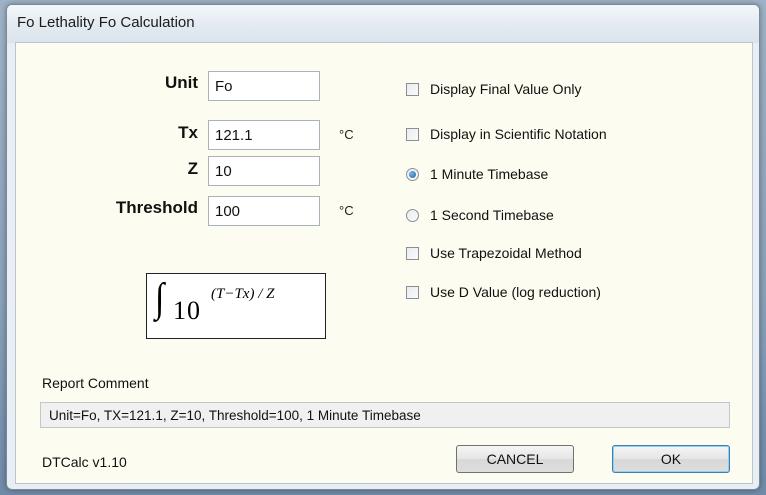 The image size is (766, 495). Describe the element at coordinates (412, 174) in the screenshot. I see `radio-button-selected` at that location.